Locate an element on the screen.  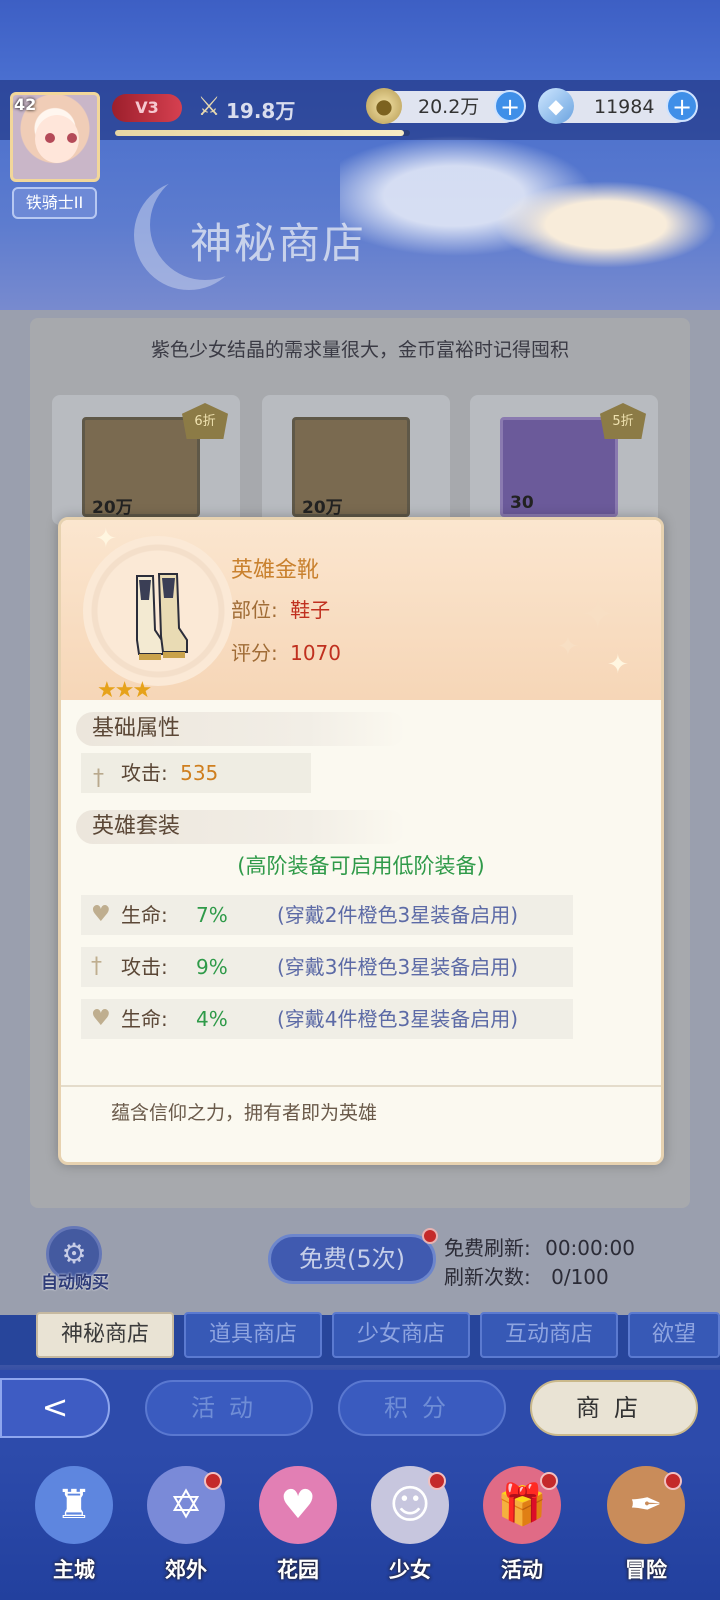
power-icon: ⚔ is located at coordinates (209, 107).